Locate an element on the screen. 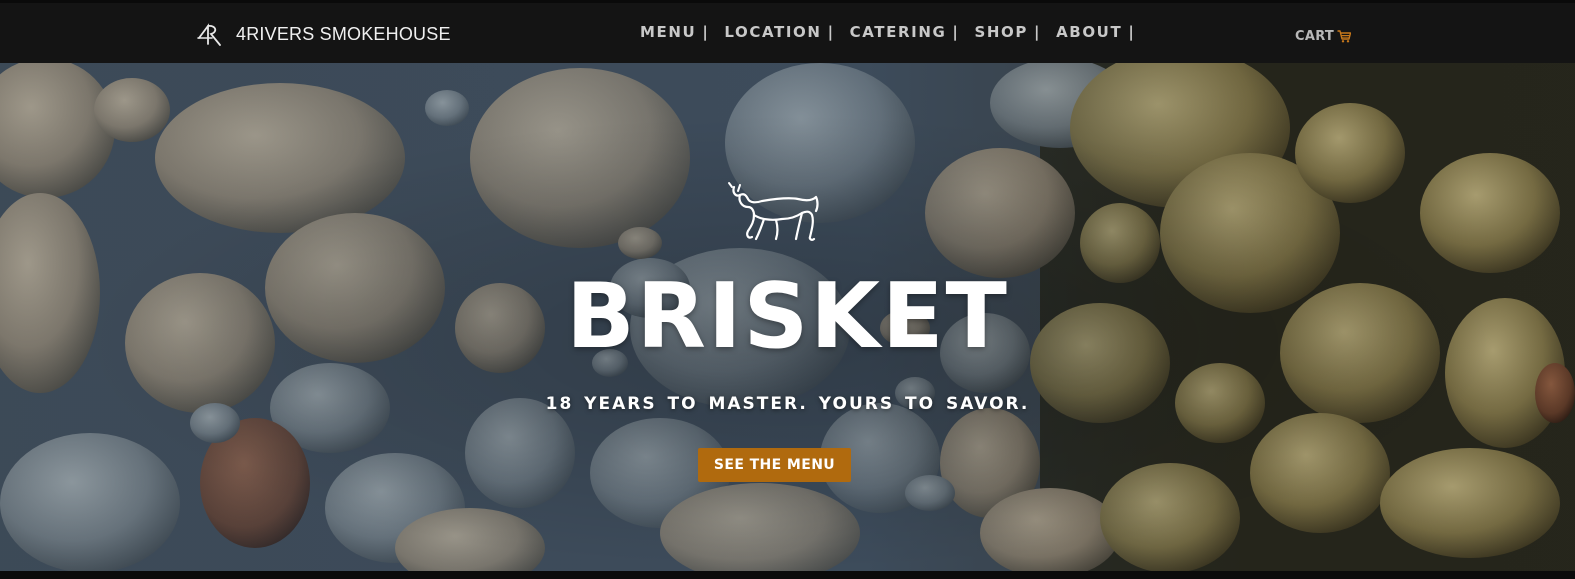 This screenshot has height=579, width=1575. hero-subtitle: 18 YEARS TO MASTER. YOURS TO SAVOR. is located at coordinates (787, 404).